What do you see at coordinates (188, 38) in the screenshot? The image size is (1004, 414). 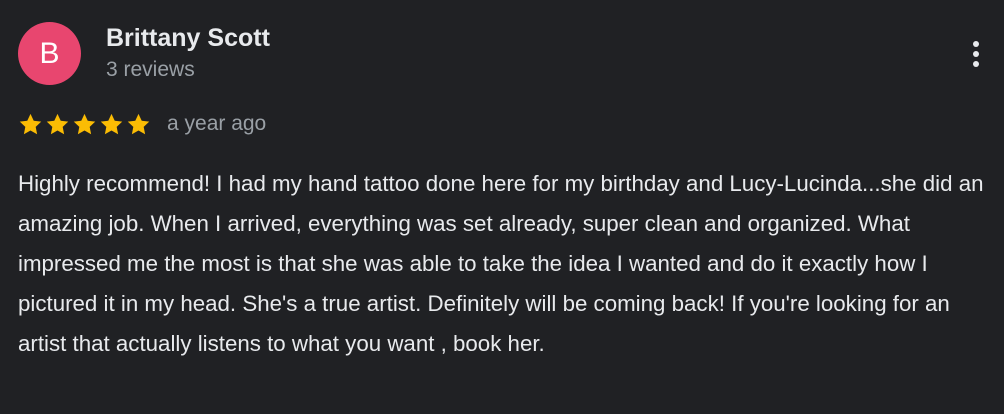 I see `author-name: Brittany Scott` at bounding box center [188, 38].